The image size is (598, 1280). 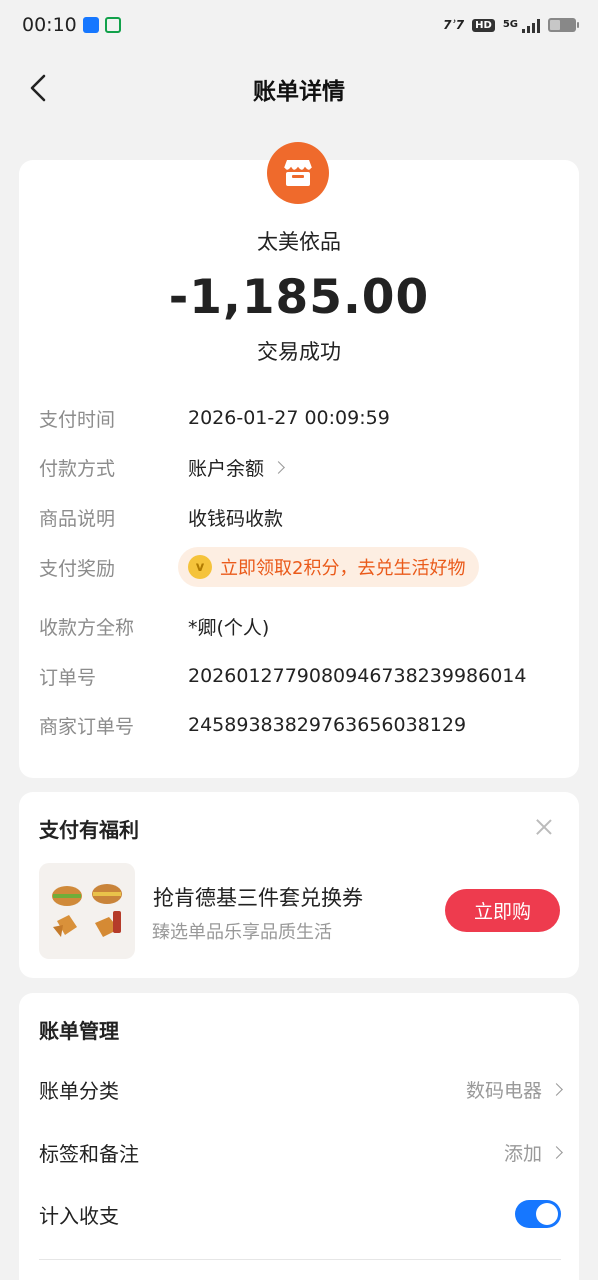 I want to click on nav-header: 账单详情, so click(x=299, y=88).